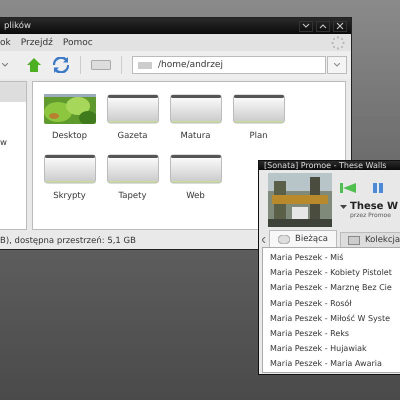 This screenshot has height=400, width=400. Describe the element at coordinates (335, 364) in the screenshot. I see `playlist-item: Maria Peszek - Maria Awaria` at that location.